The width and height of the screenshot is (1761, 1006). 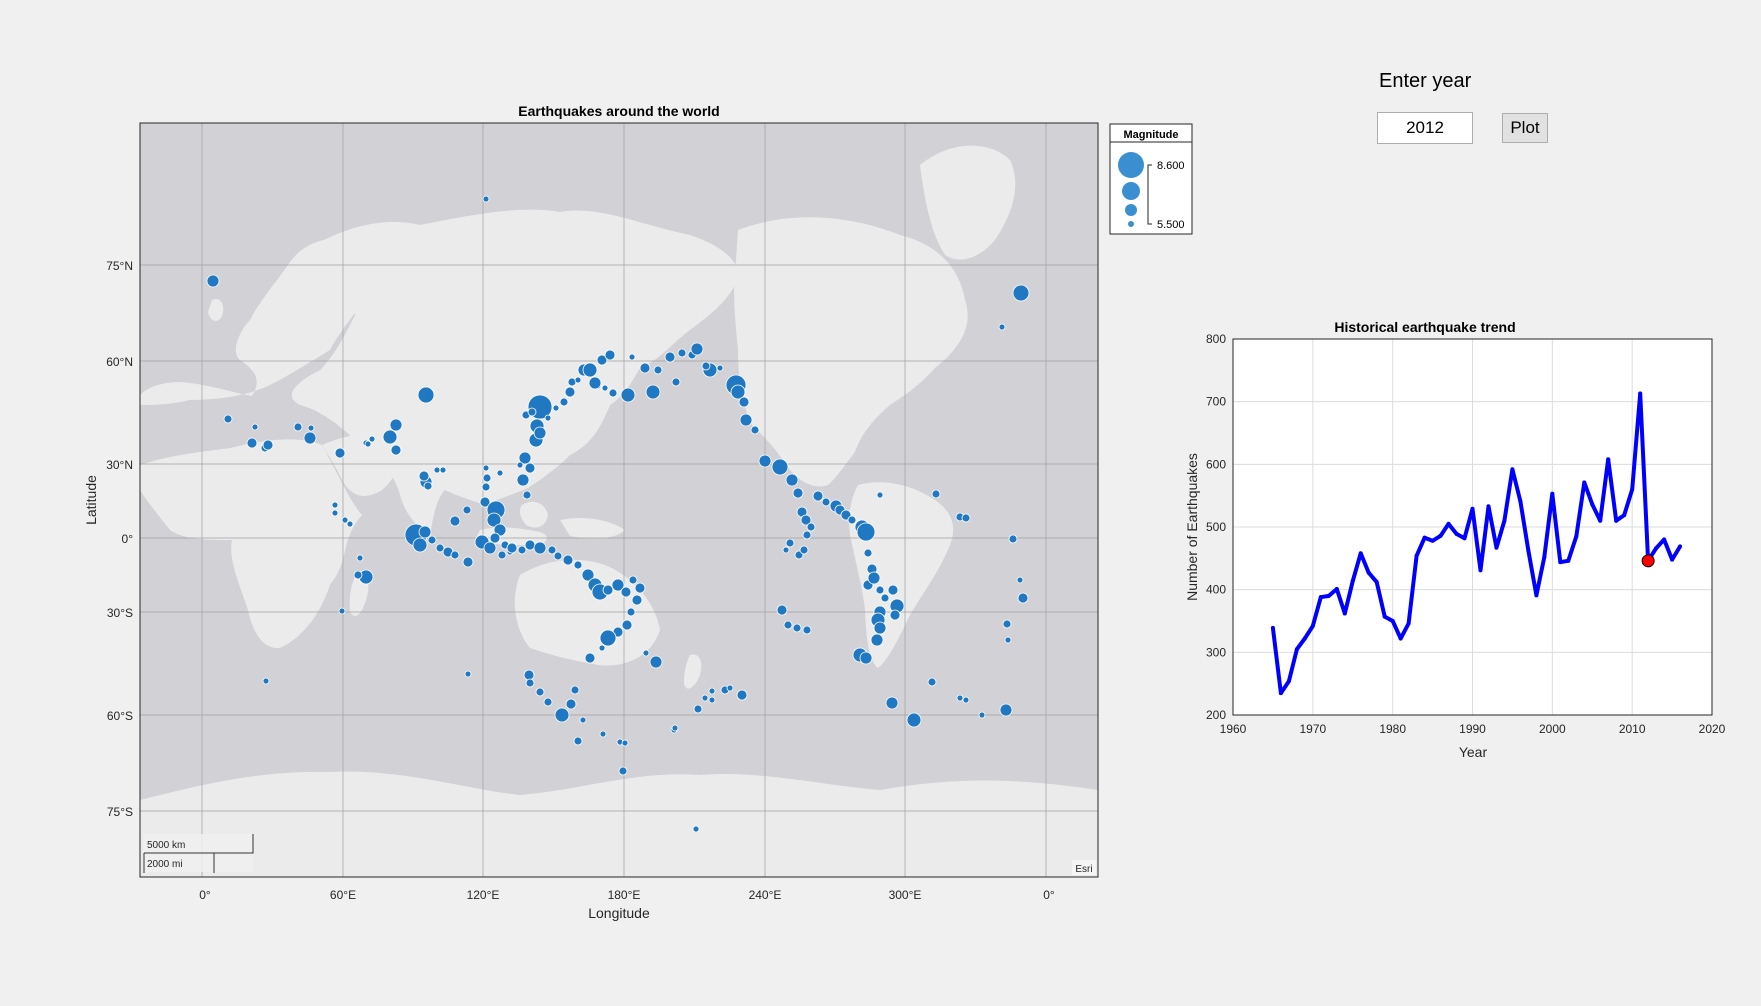 What do you see at coordinates (91, 500) in the screenshot?
I see `map-y-label: Latitude` at bounding box center [91, 500].